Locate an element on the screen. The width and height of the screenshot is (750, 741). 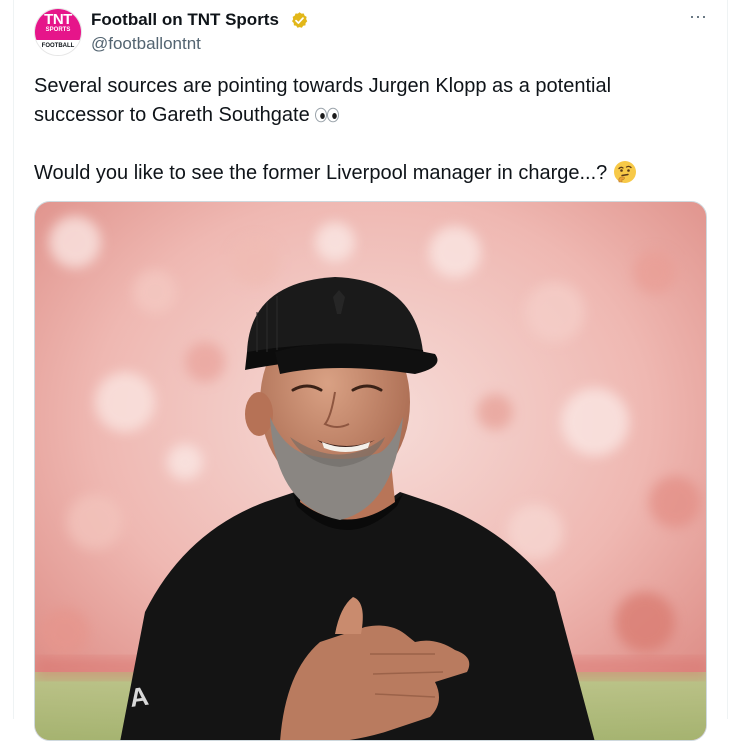
avatar-brand-mid: SPORTS is located at coordinates (58, 30).